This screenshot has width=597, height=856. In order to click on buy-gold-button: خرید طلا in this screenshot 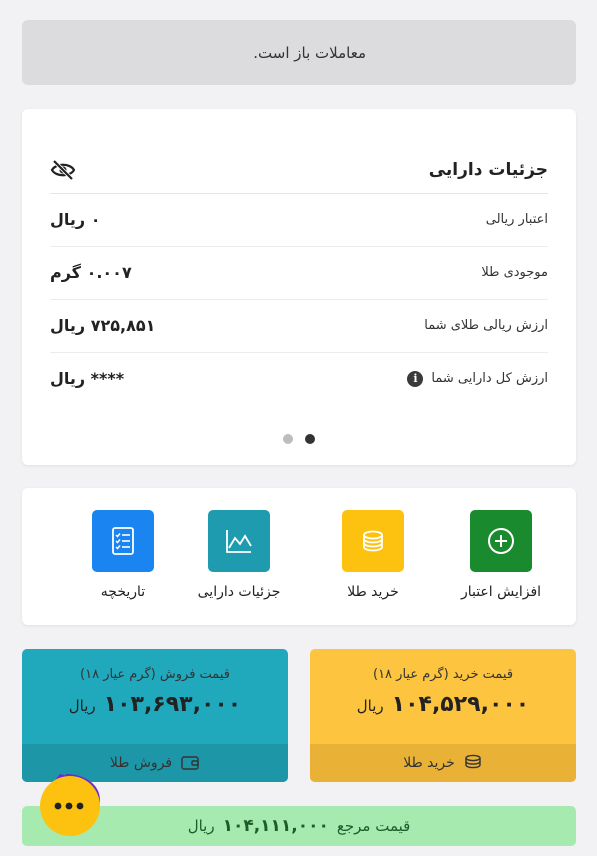, I will do `click(443, 763)`.